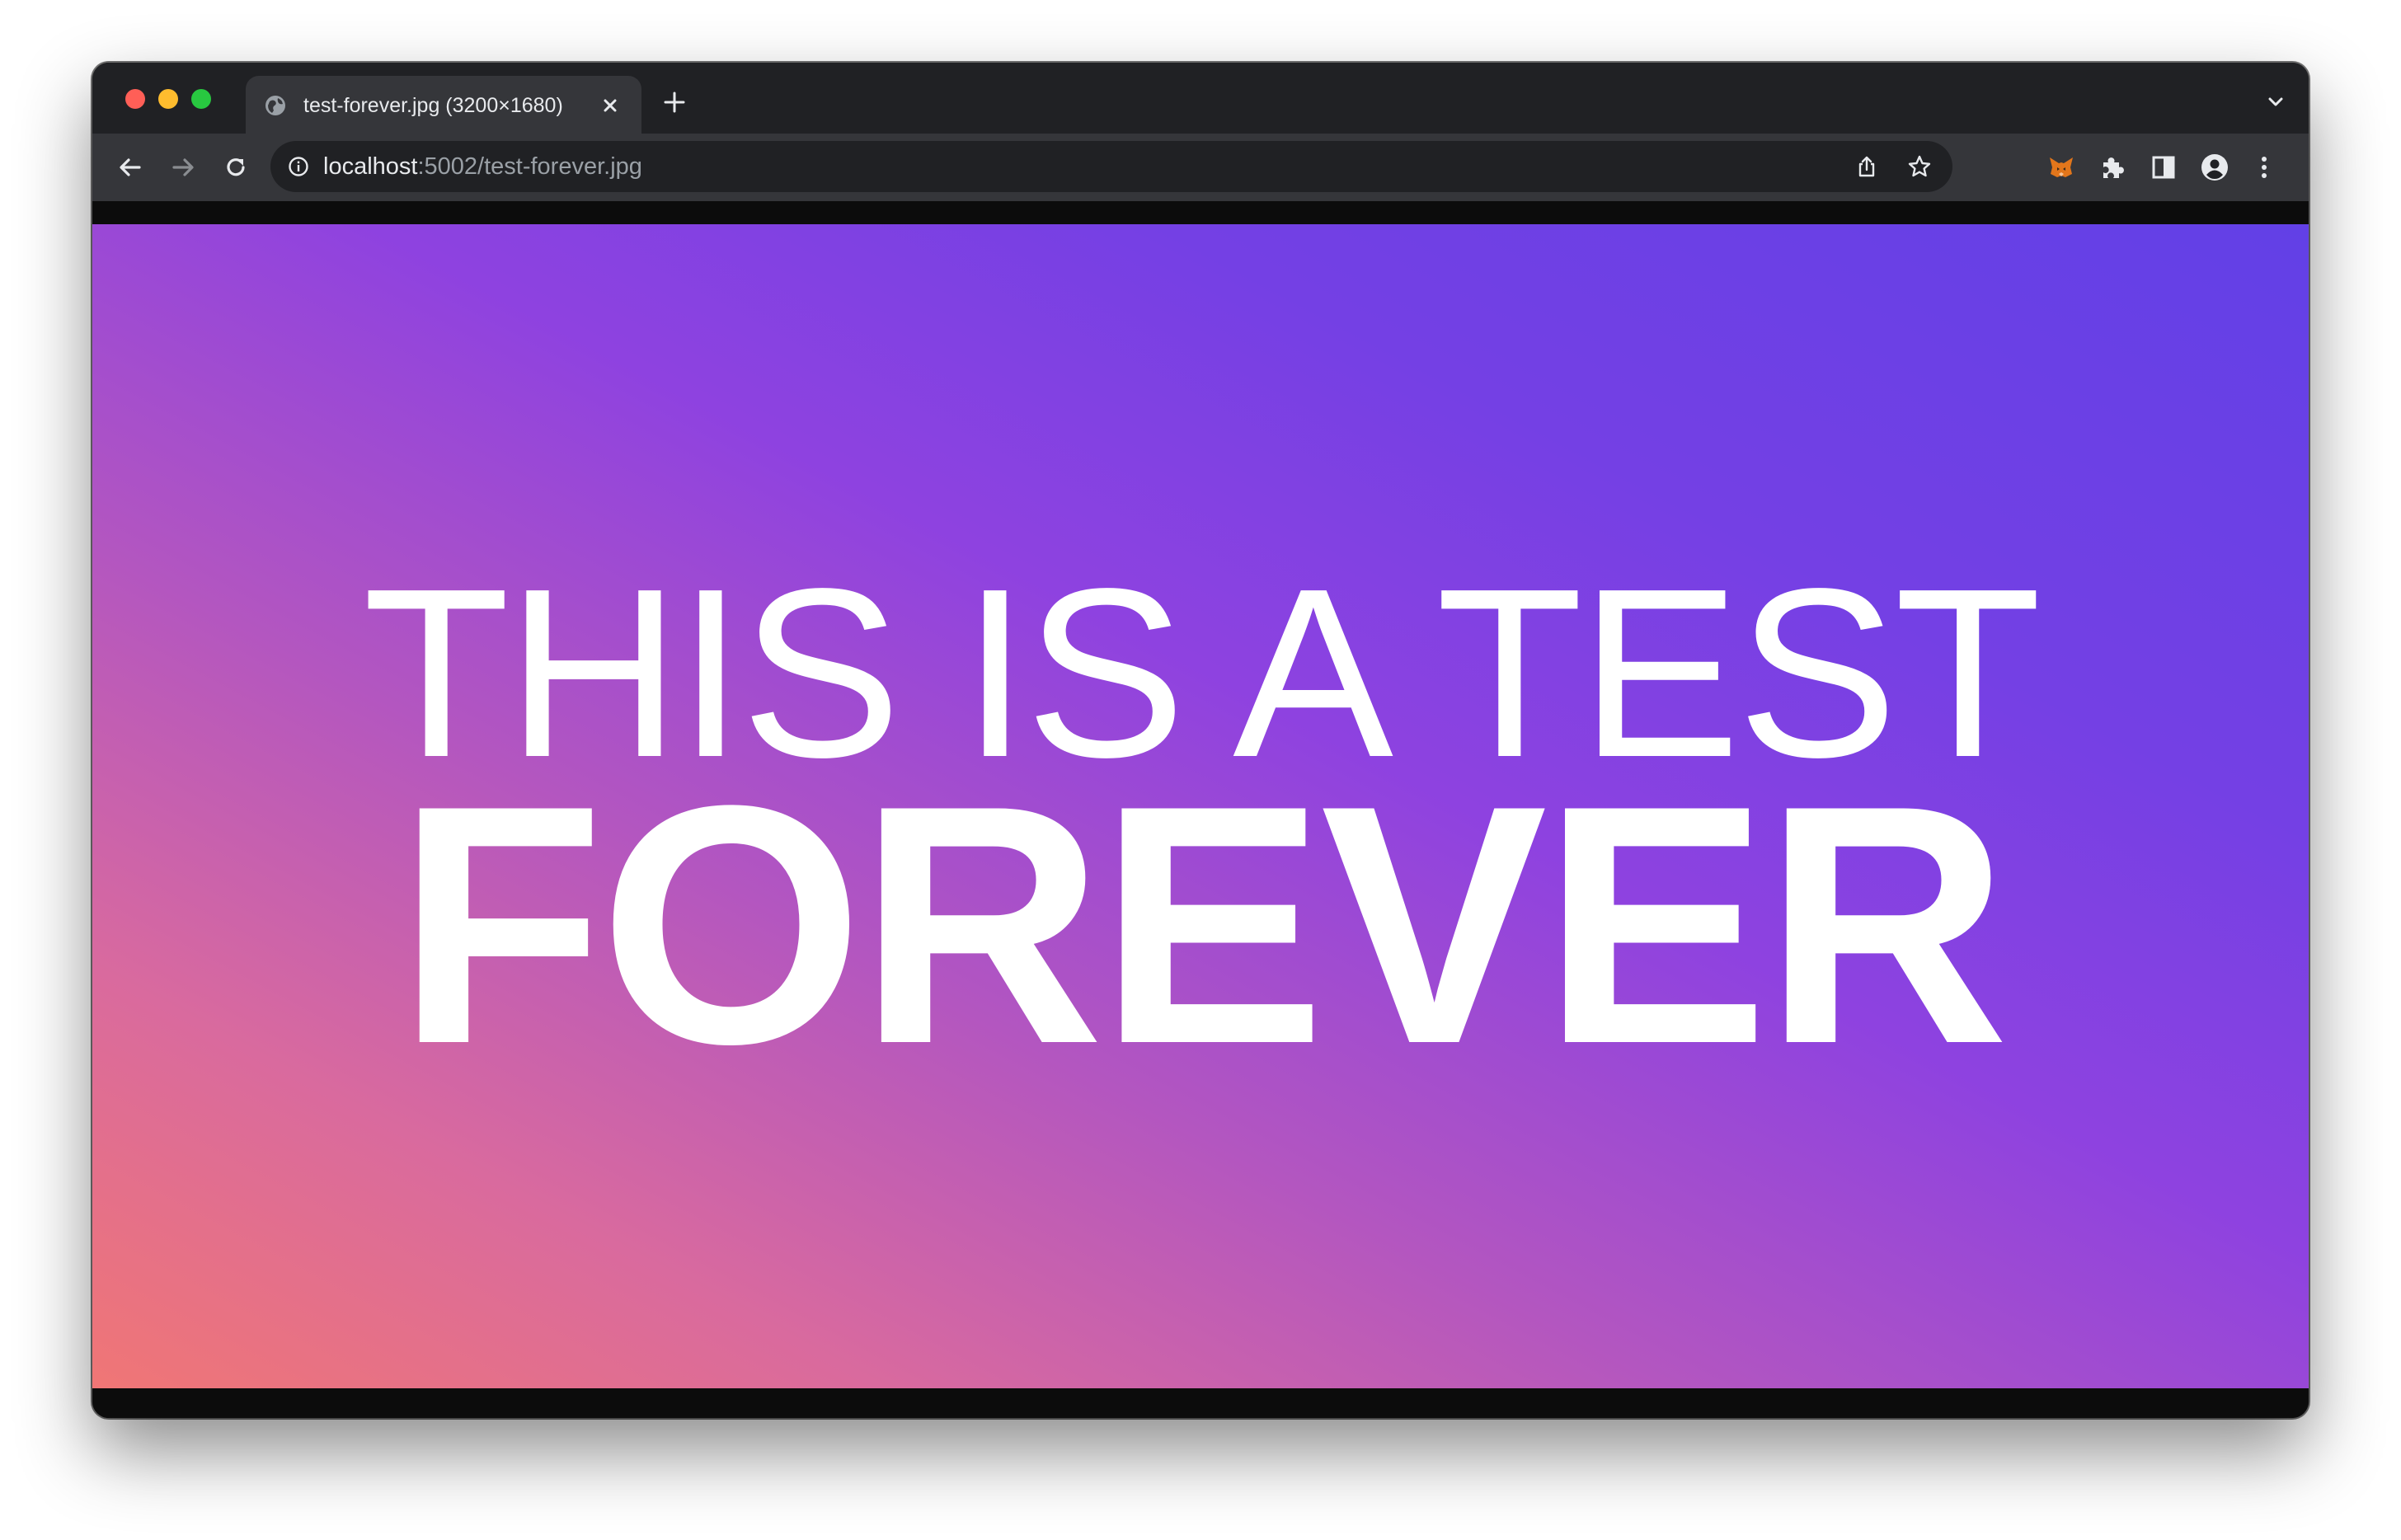 This screenshot has width=2401, height=1540. Describe the element at coordinates (1200, 1403) in the screenshot. I see `viewport-letterbox-bottom` at that location.